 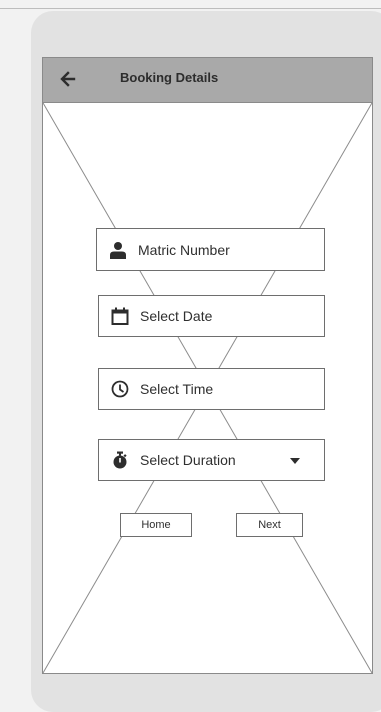 What do you see at coordinates (169, 77) in the screenshot?
I see `page-title: Booking Details` at bounding box center [169, 77].